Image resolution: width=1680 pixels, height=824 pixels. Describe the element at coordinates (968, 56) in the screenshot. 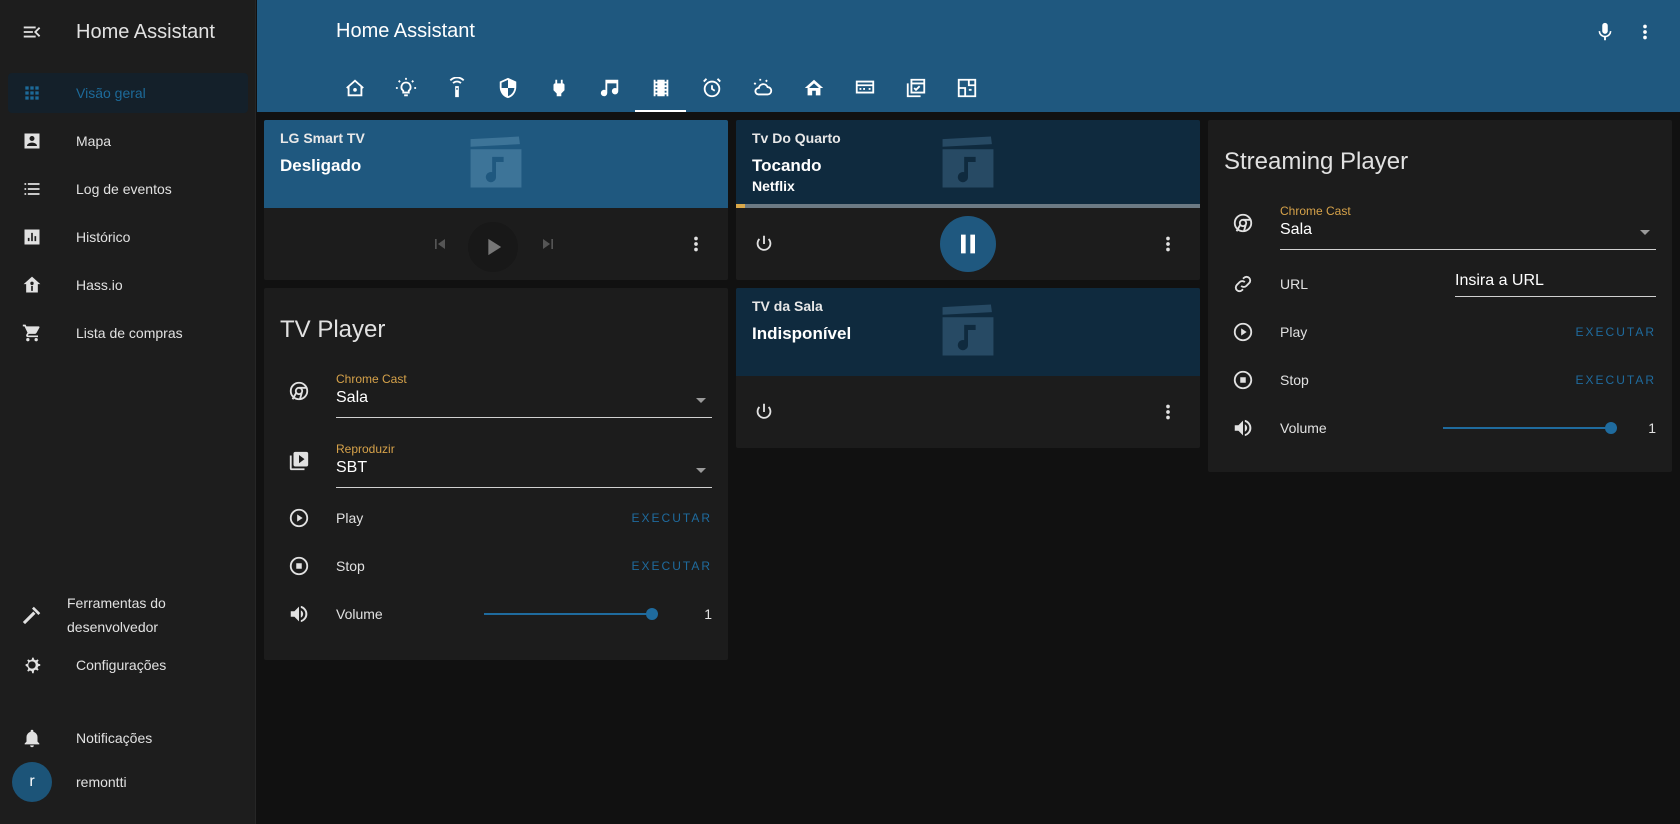

I see `app-header: Home Assistant` at that location.